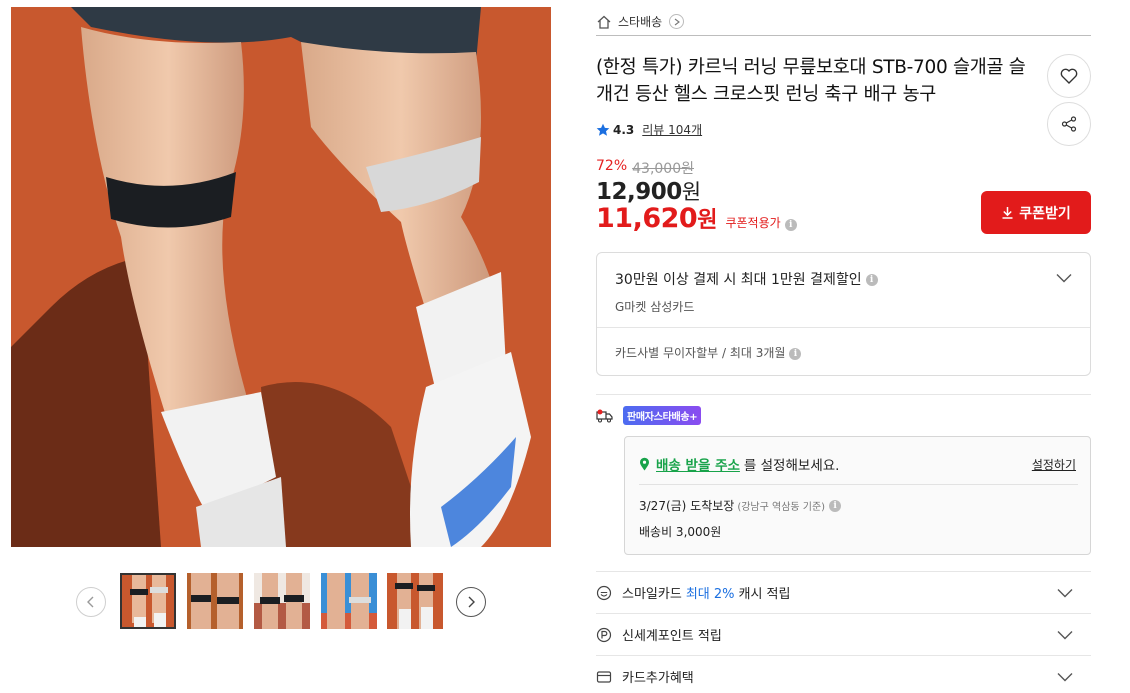  I want to click on discount-row: 72% 43,000원, so click(645, 168).